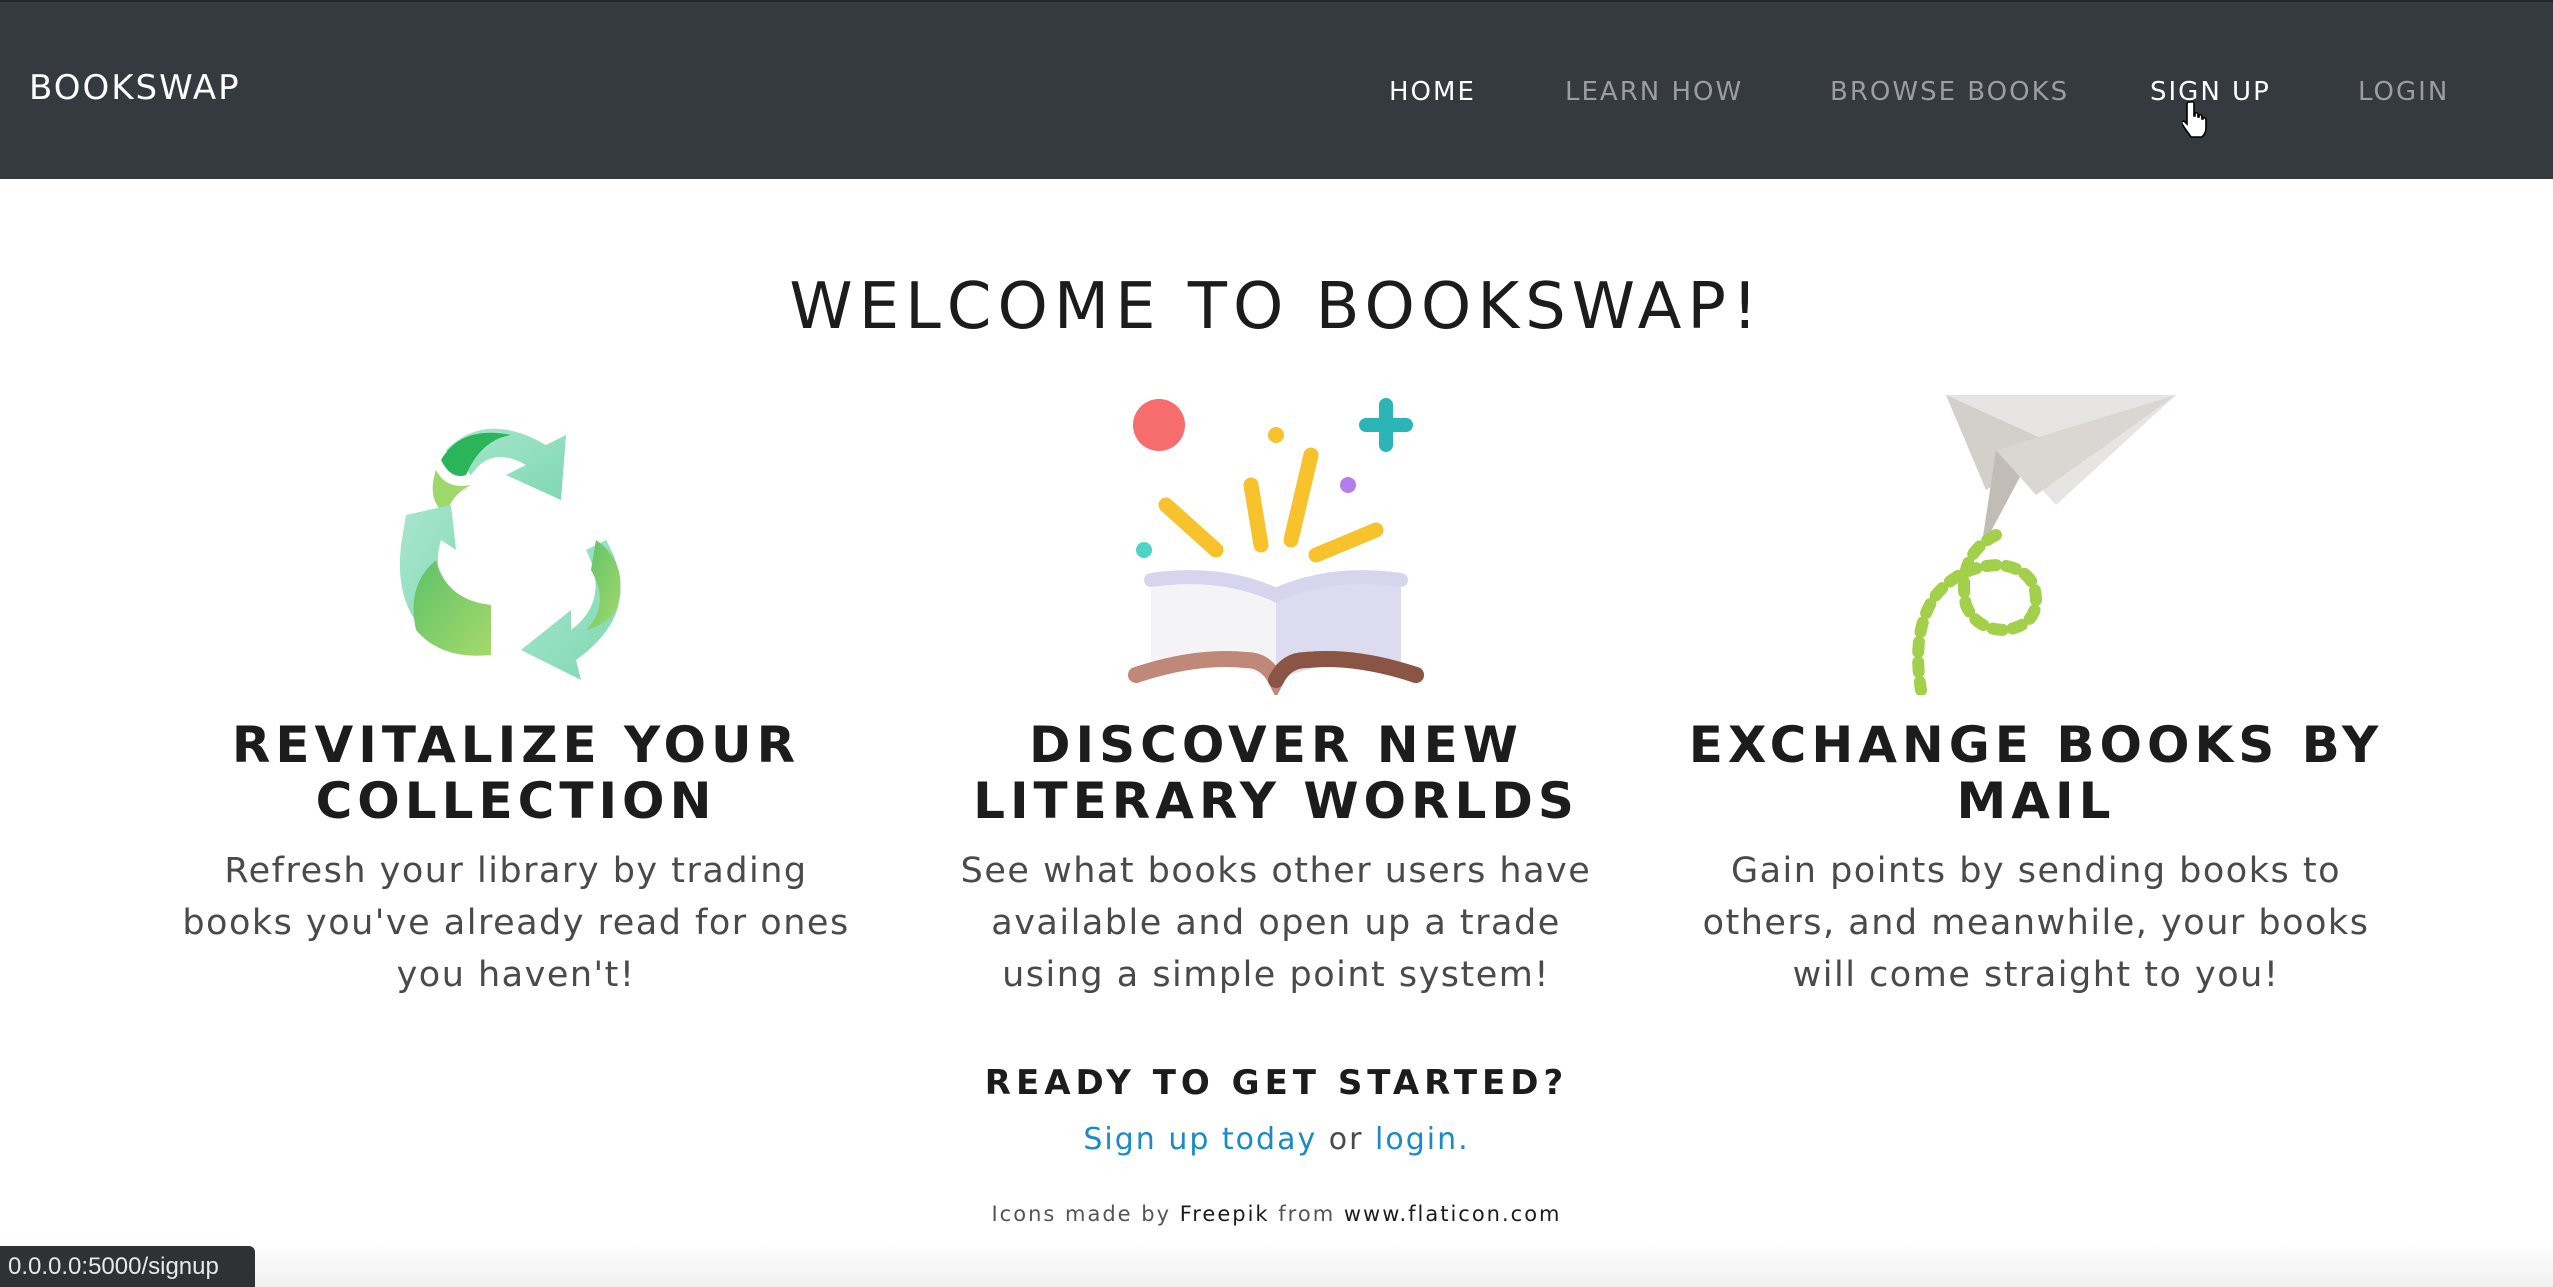 The image size is (2553, 1287). I want to click on cta-links: Sign up today or login., so click(1276, 1139).